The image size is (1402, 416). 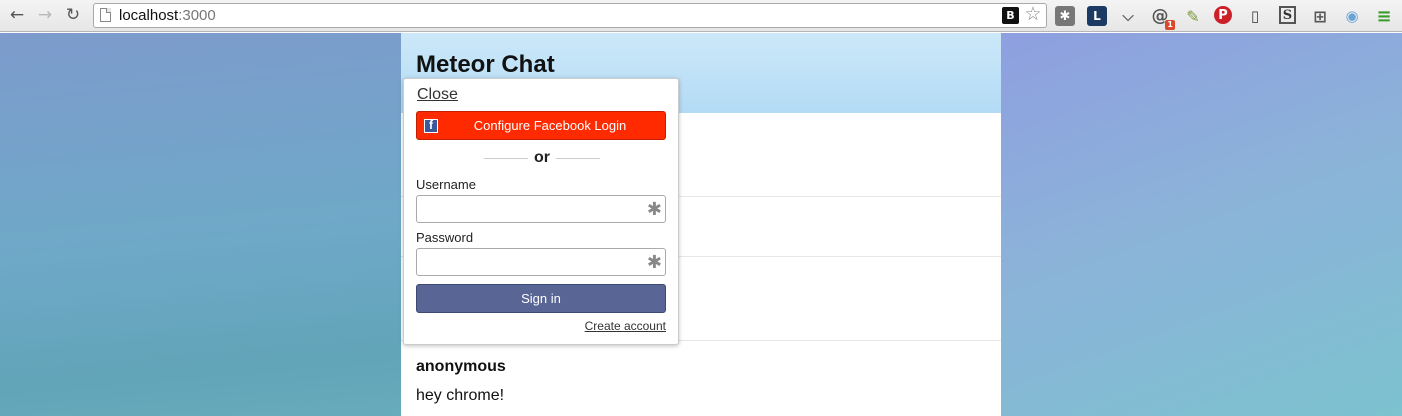 I want to click on page-icon, so click(x=105, y=15).